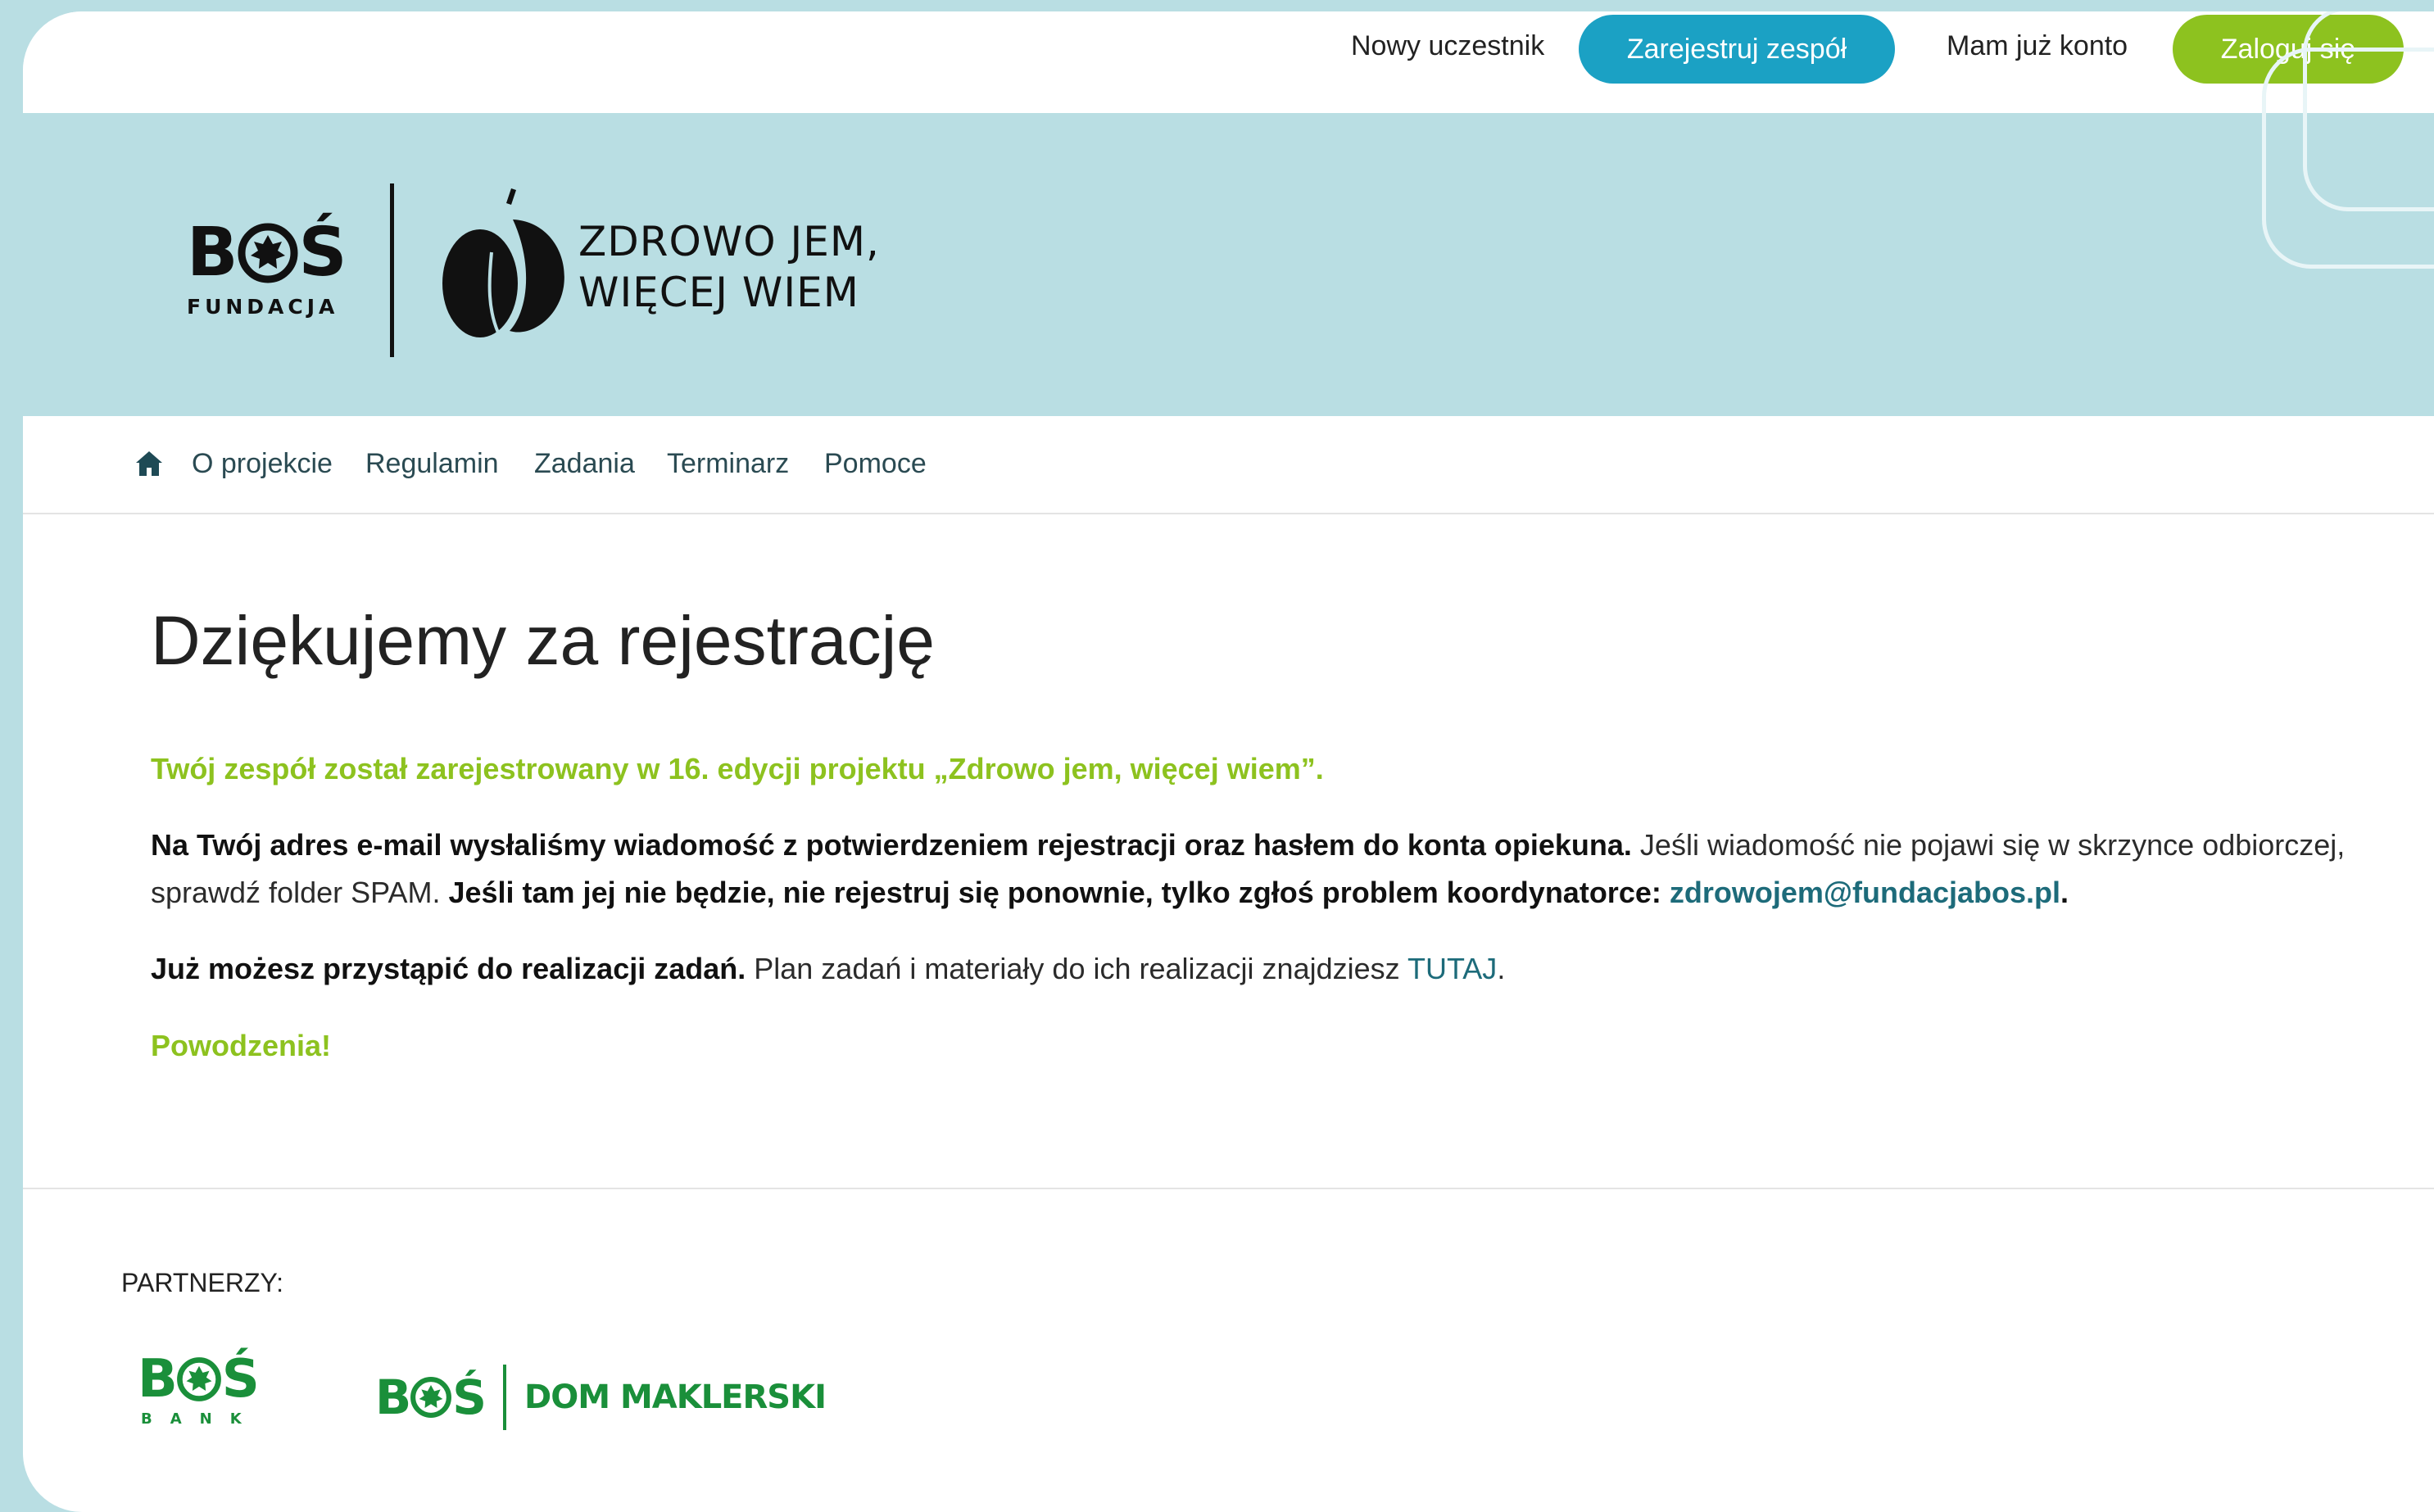  I want to click on bos-dom-maklerski-logo: B Ś DOM MAKLERSKI, so click(601, 1397).